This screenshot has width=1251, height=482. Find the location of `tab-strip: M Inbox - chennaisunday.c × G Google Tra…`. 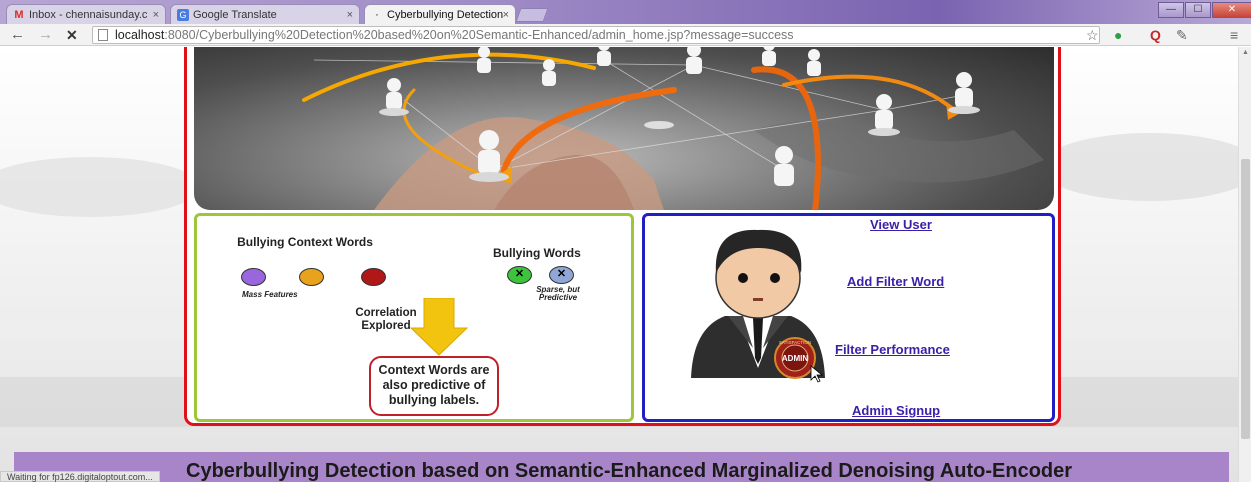

tab-strip: M Inbox - chennaisunday.c × G Google Tra… is located at coordinates (625, 12).